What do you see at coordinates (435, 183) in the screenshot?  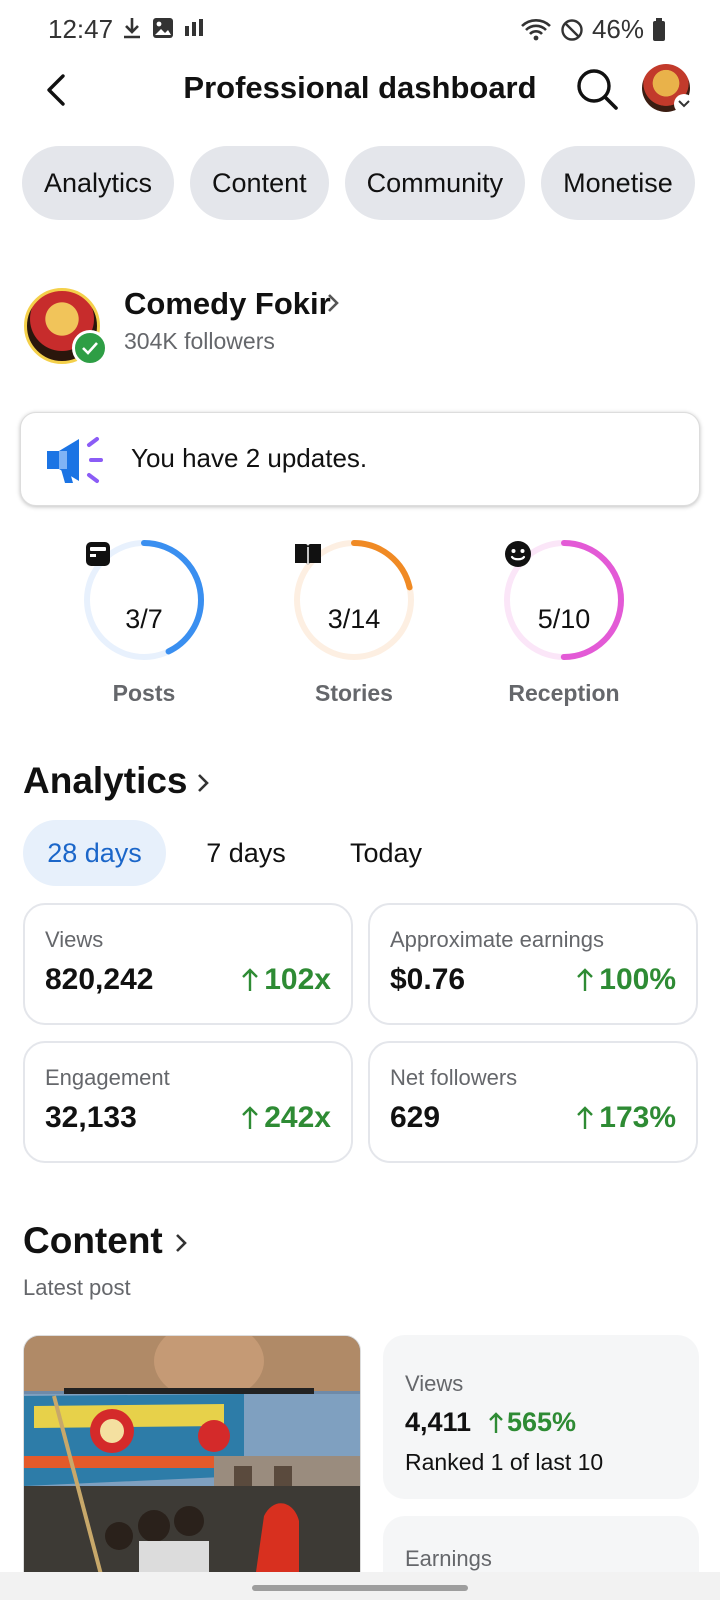 I see `tab-community: Community` at bounding box center [435, 183].